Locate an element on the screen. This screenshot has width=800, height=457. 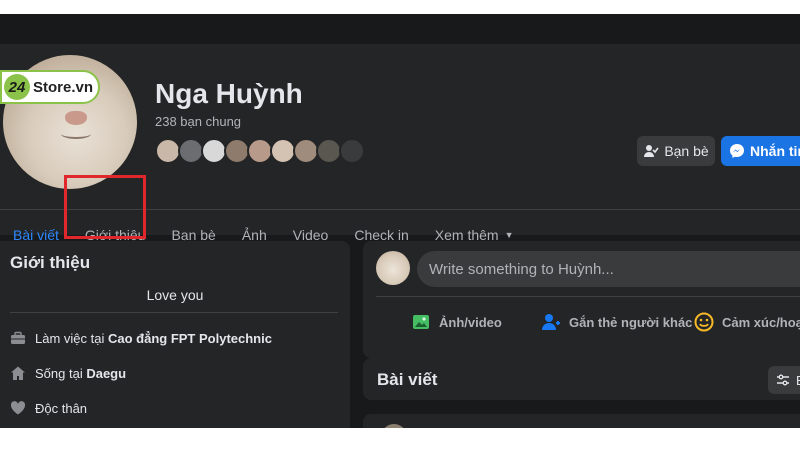
message-button: Nhắn tin is located at coordinates (760, 151).